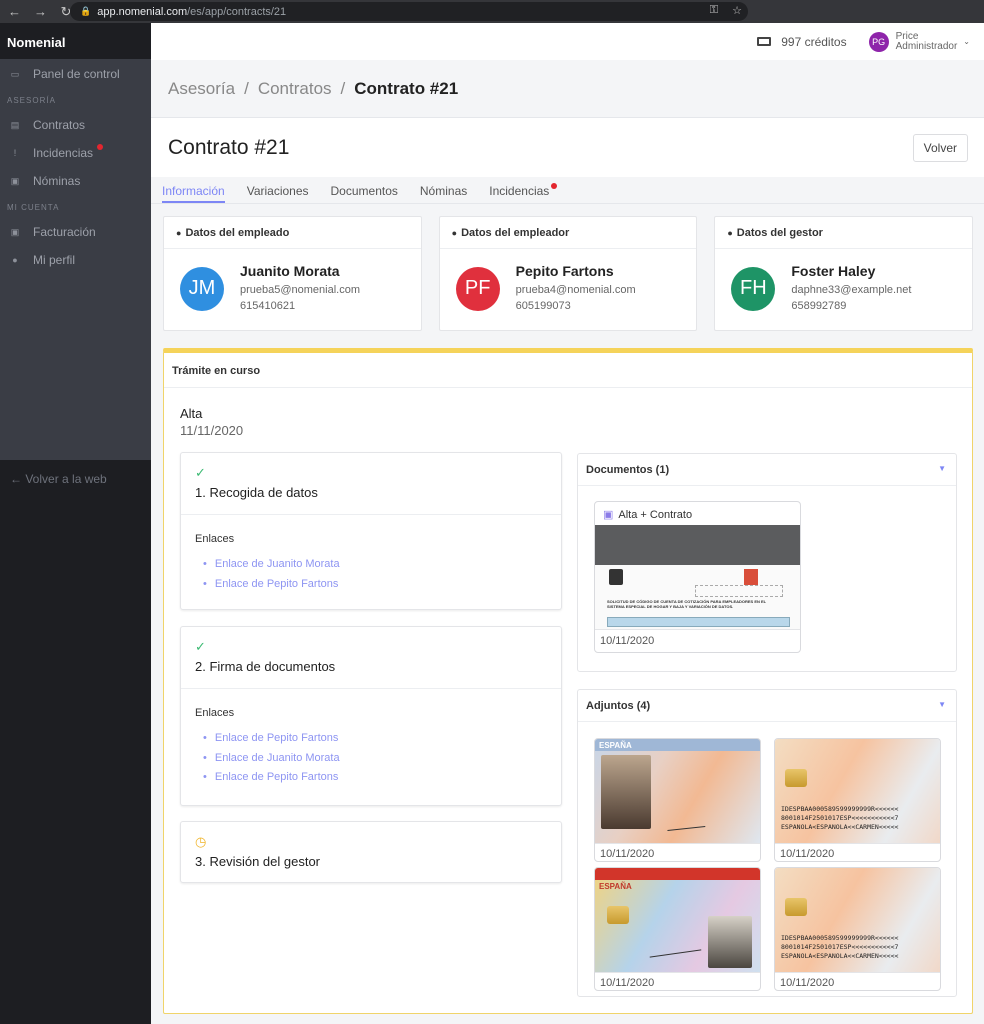  What do you see at coordinates (15, 231) in the screenshot?
I see `money-icon: ▣` at bounding box center [15, 231].